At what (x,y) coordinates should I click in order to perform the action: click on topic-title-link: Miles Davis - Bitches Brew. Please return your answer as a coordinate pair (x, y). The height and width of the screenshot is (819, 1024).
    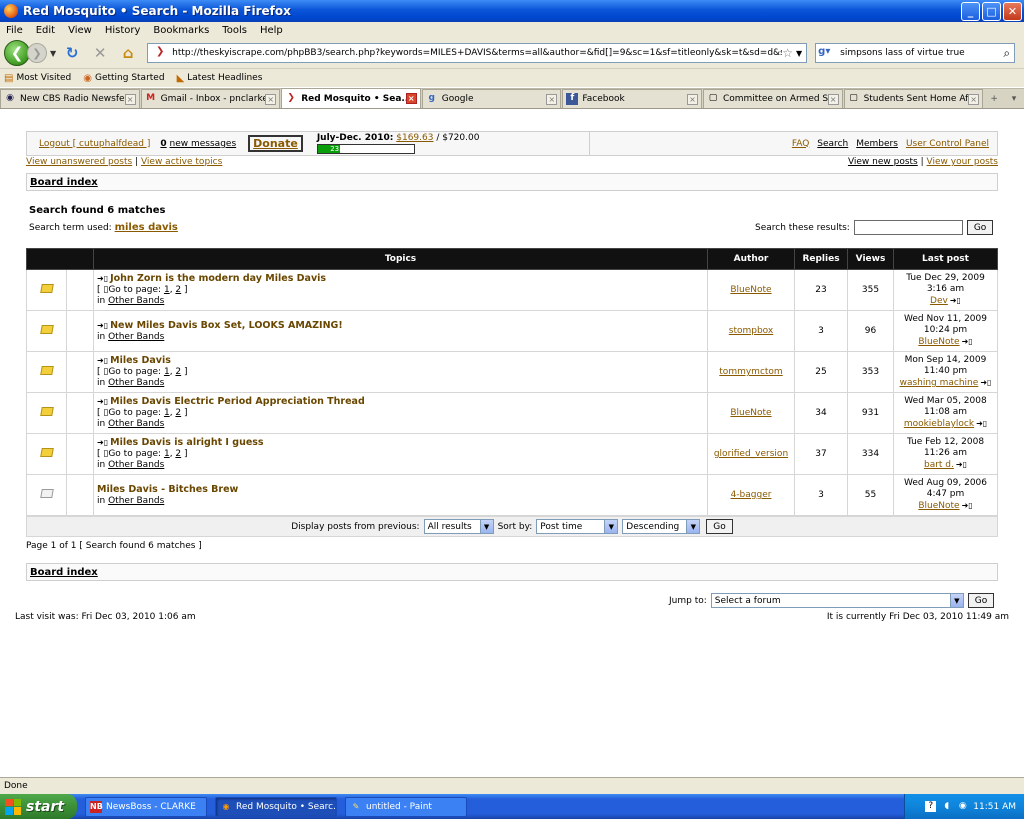
    Looking at the image, I should click on (167, 489).